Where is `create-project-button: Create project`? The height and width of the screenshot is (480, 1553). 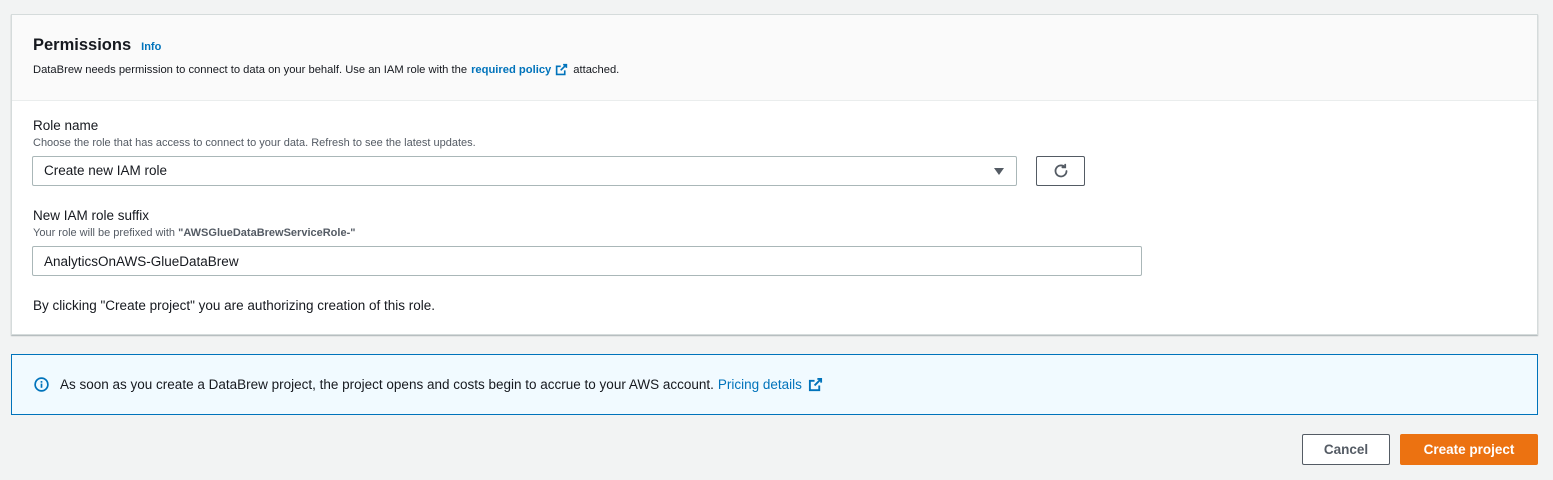
create-project-button: Create project is located at coordinates (1469, 449).